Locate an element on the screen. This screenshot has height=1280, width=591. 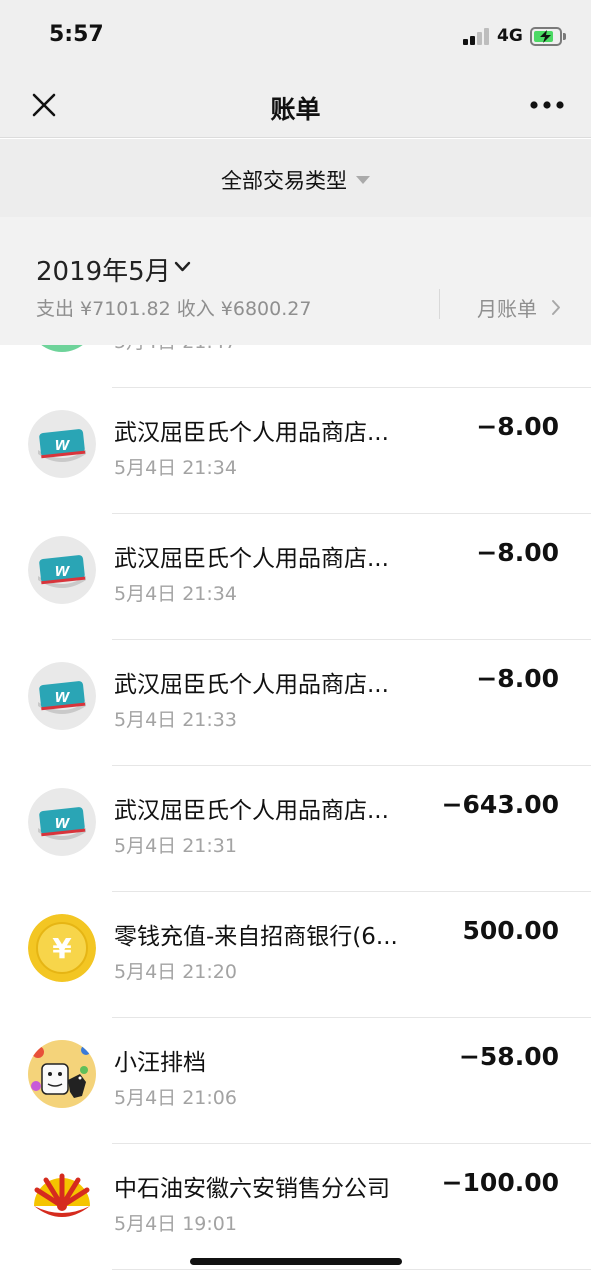
status-bar: 5:57 4G is located at coordinates (295, 36).